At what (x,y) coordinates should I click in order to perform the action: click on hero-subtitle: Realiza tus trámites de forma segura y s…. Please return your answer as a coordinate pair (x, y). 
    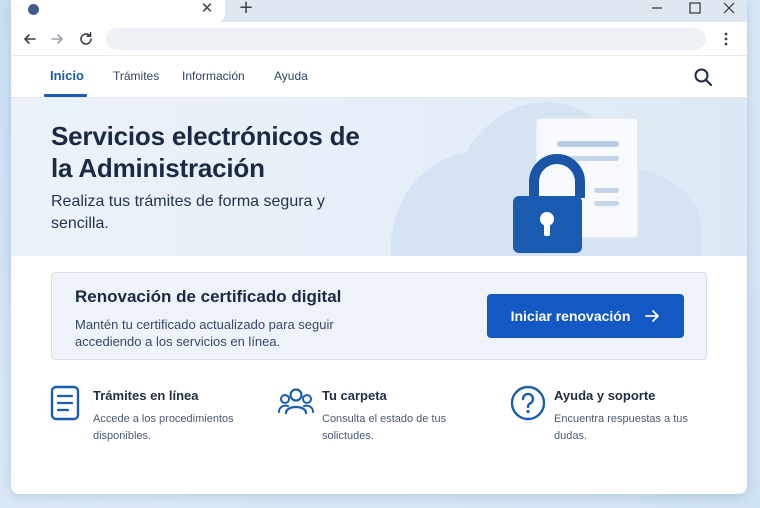
    Looking at the image, I should click on (188, 212).